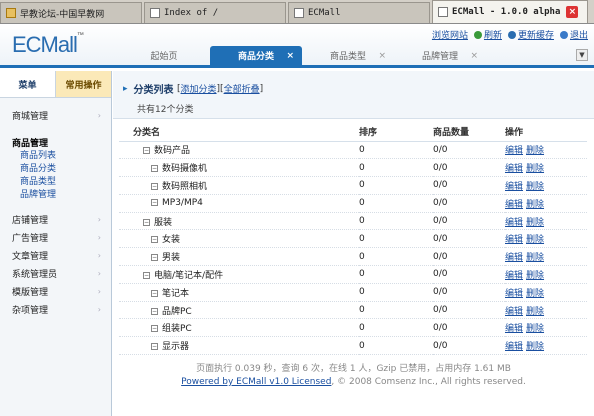 The width and height of the screenshot is (594, 416). What do you see at coordinates (353, 168) in the screenshot?
I see `table-row: − 数码摄像机 0 0/0 编辑 删除` at bounding box center [353, 168].